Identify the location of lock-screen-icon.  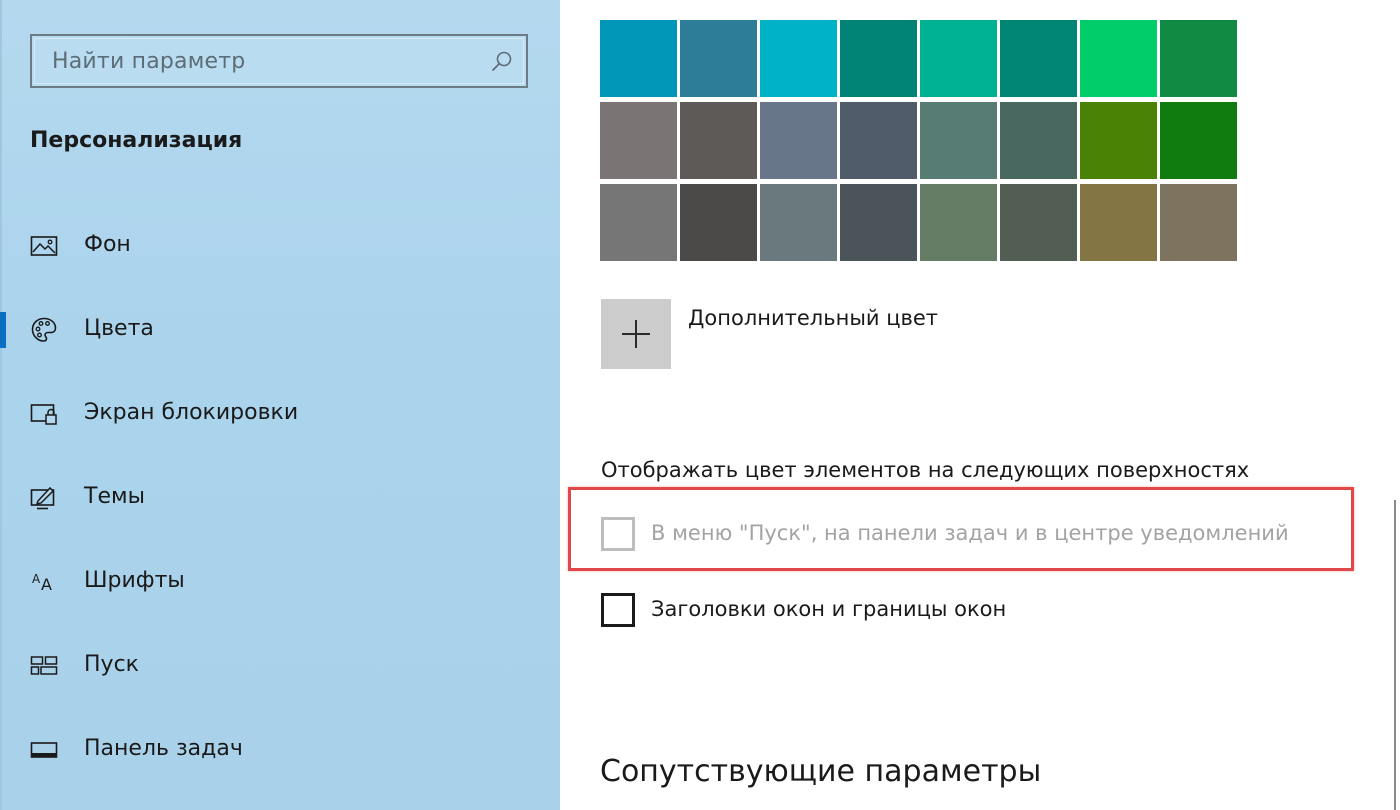
(43, 414).